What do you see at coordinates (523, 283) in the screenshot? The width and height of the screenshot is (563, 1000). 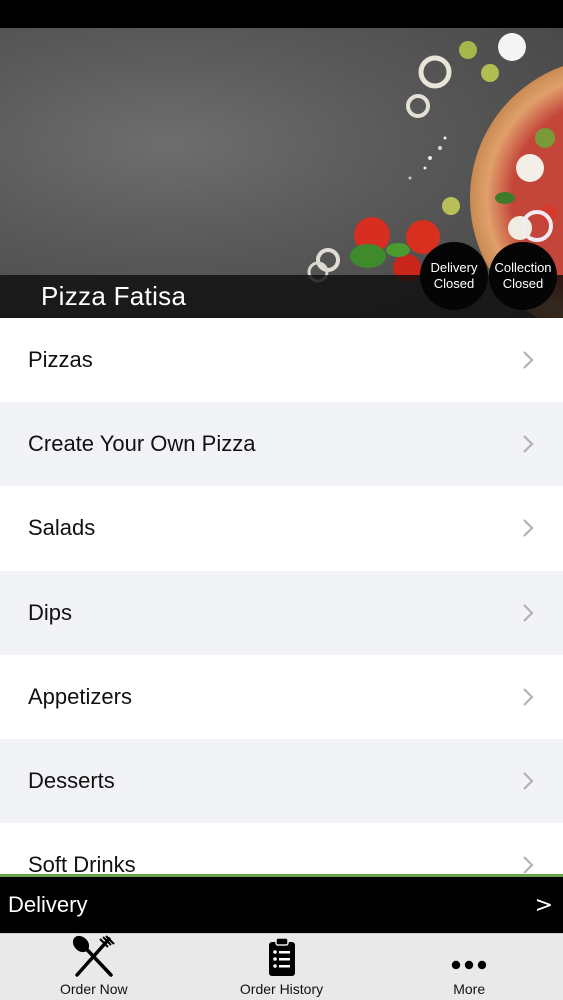 I see `collection-badge-line2: Closed` at bounding box center [523, 283].